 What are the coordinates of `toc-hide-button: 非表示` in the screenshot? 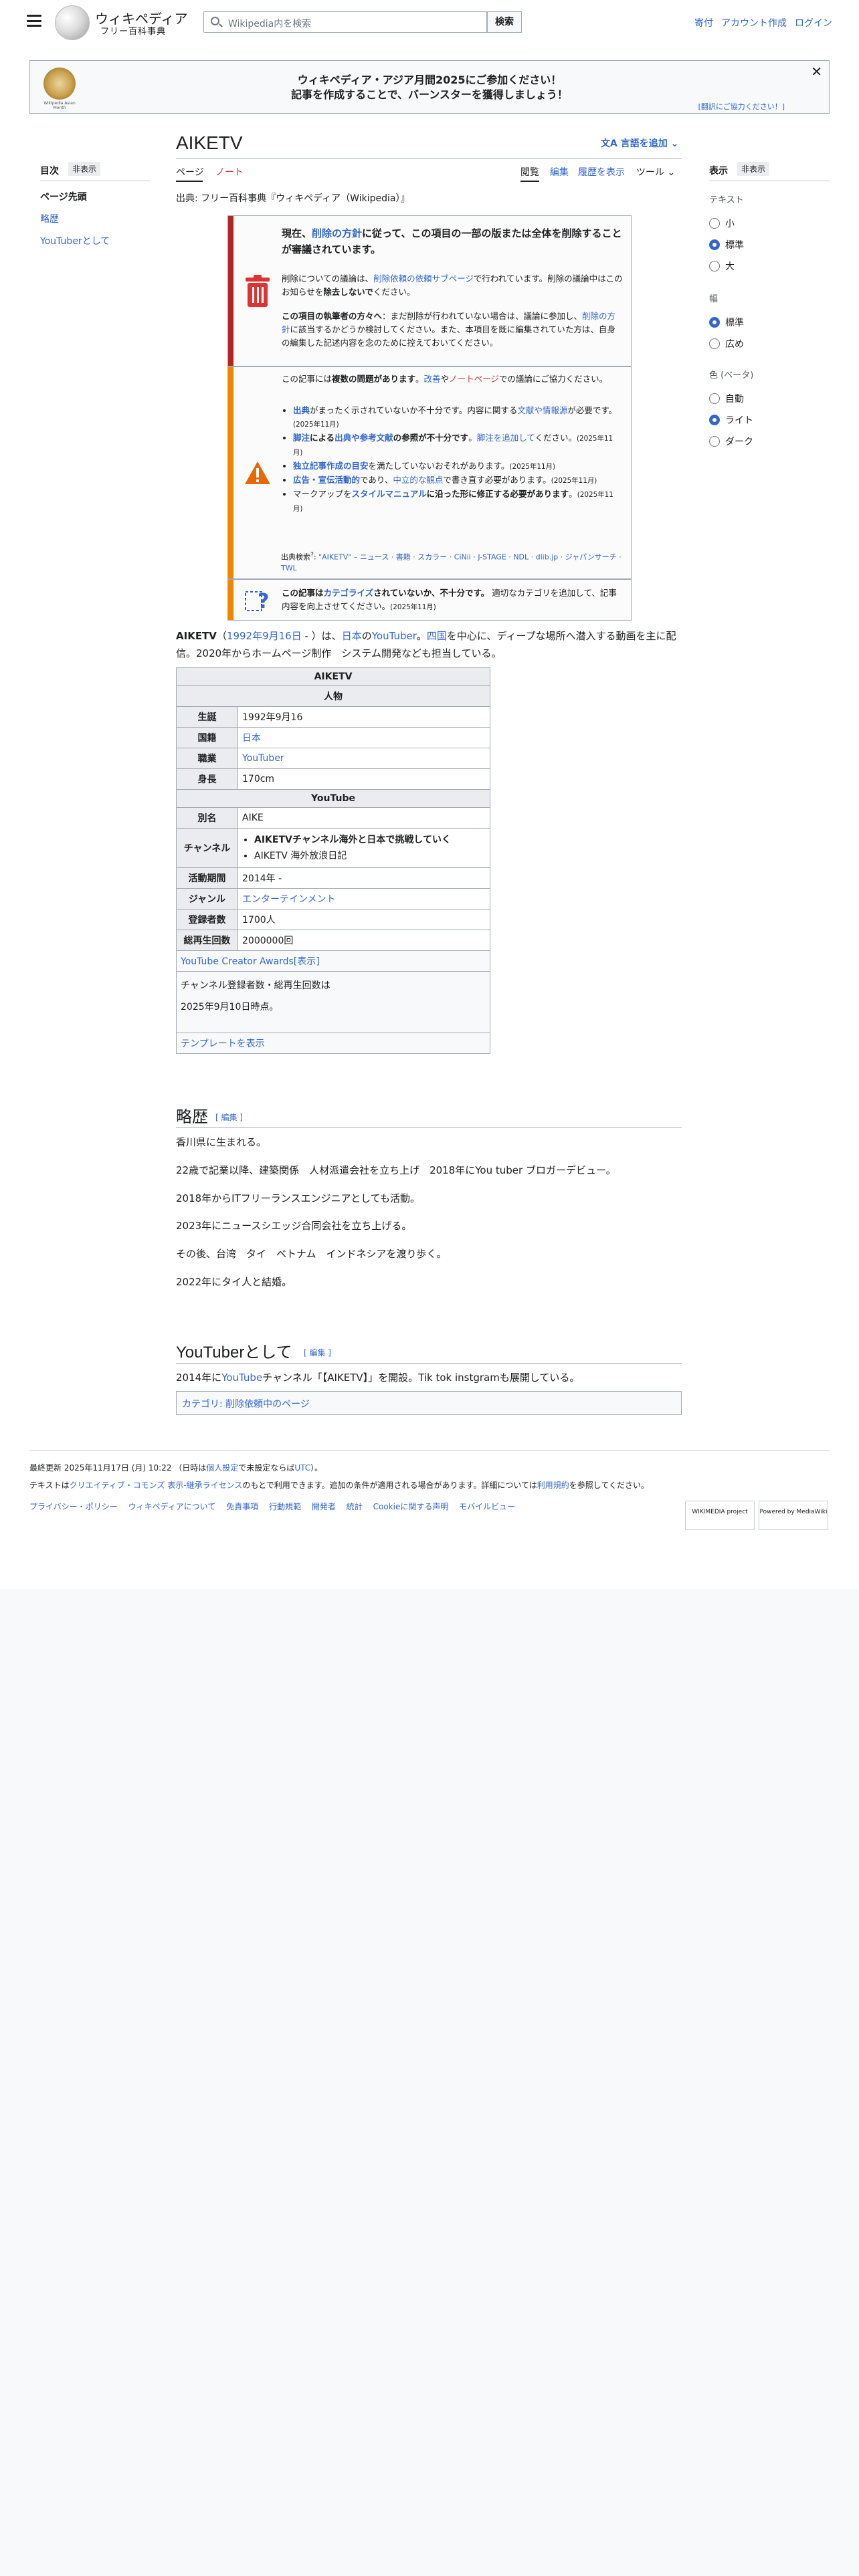 It's located at (84, 169).